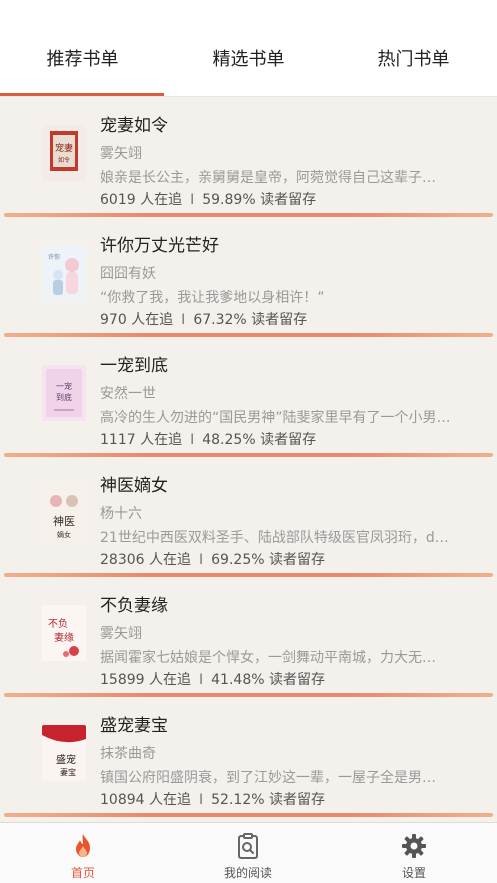  What do you see at coordinates (64, 397) in the screenshot?
I see `svg-text: 到底` at bounding box center [64, 397].